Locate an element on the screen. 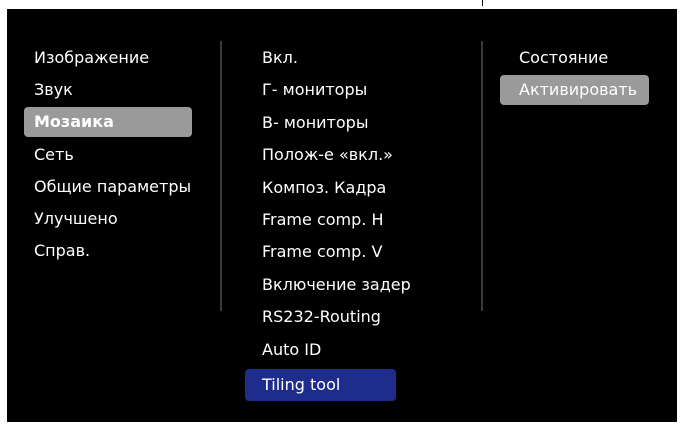 The image size is (683, 428). main-item-tiling: Мозаика is located at coordinates (108, 122).